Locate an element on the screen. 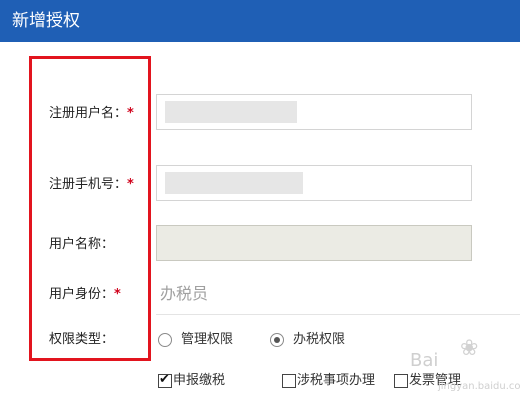  declare-pay-tax-label: 申报缴税 is located at coordinates (199, 381).